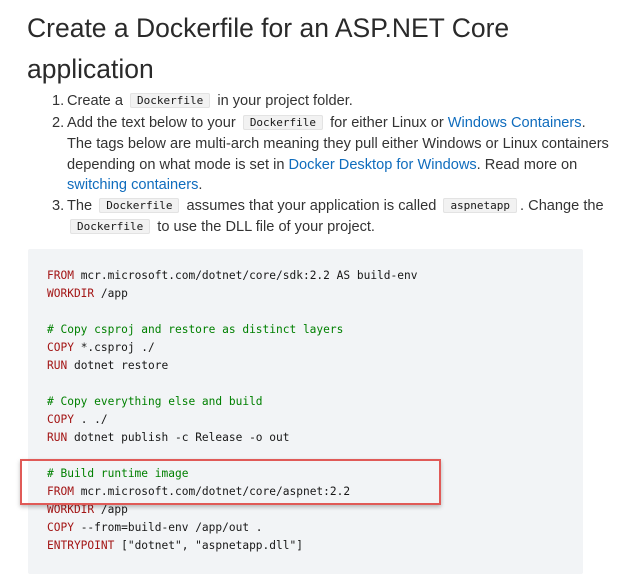 The width and height of the screenshot is (629, 578). I want to click on step-number: 2., so click(58, 123).